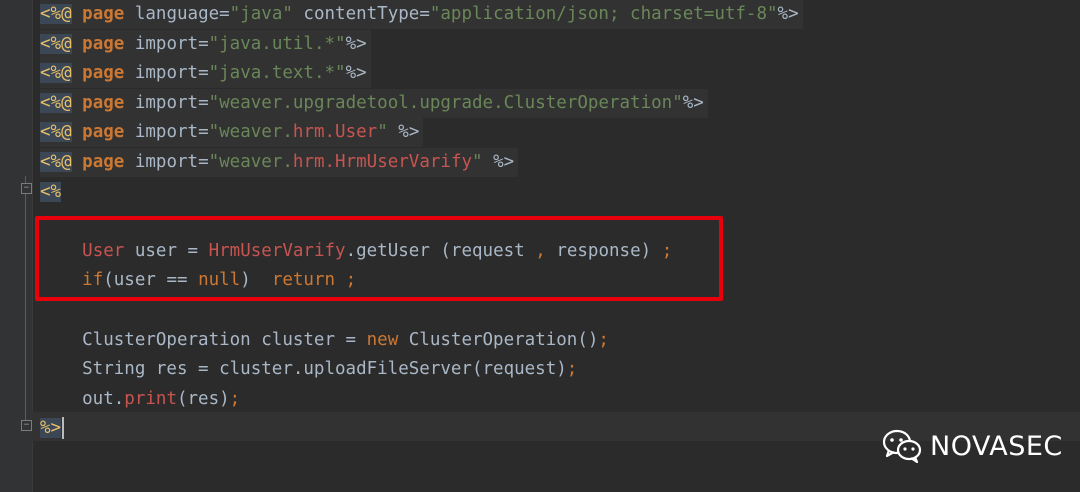 Image resolution: width=1080 pixels, height=492 pixels. What do you see at coordinates (63, 428) in the screenshot?
I see `text-caret` at bounding box center [63, 428].